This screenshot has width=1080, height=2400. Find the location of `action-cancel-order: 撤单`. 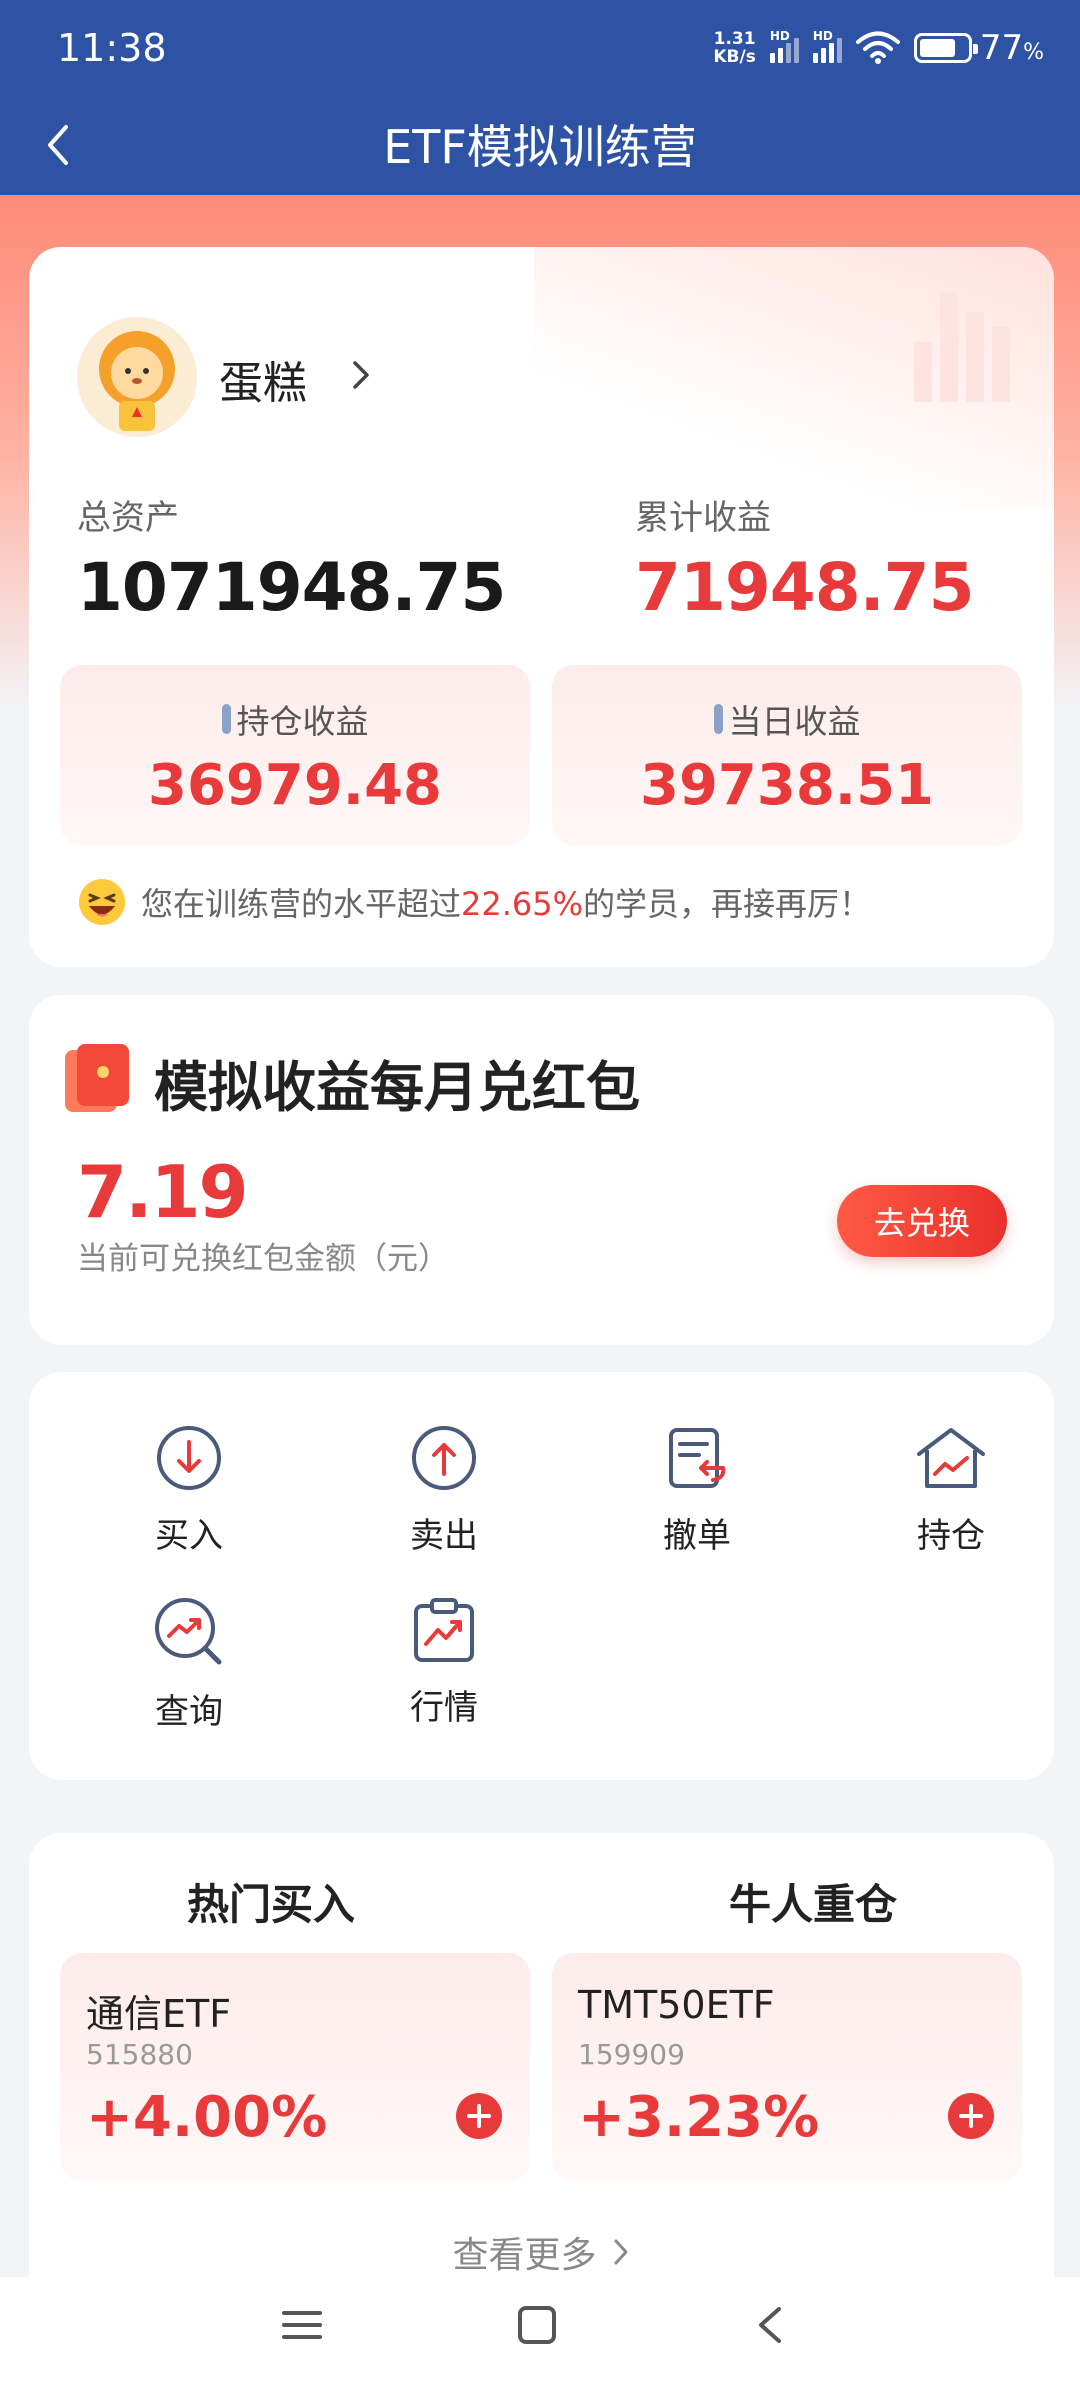

action-cancel-order: 撤单 is located at coordinates (697, 1489).